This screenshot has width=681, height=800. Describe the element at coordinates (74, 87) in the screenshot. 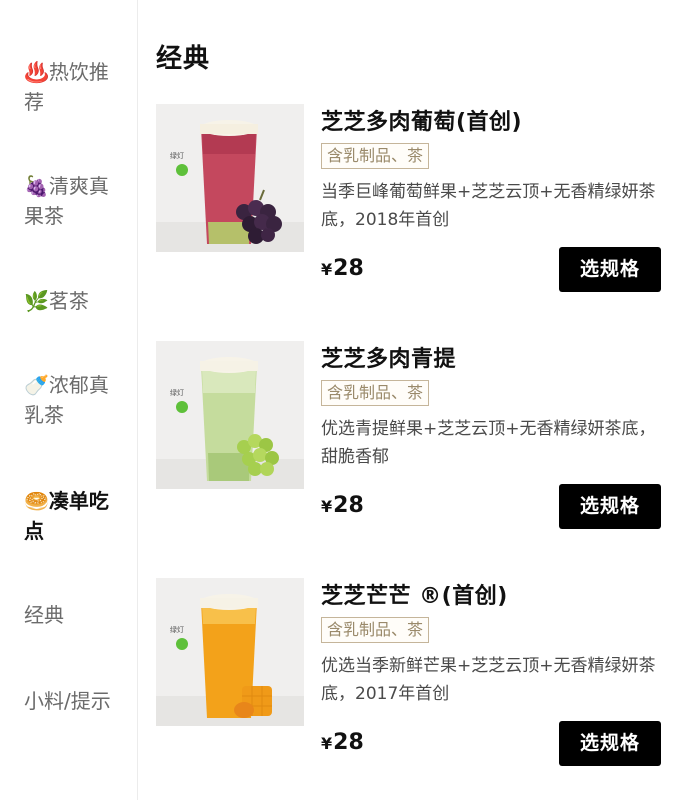

I see `sidebar-item-hot-drinks: ♨️热饮推荐` at that location.